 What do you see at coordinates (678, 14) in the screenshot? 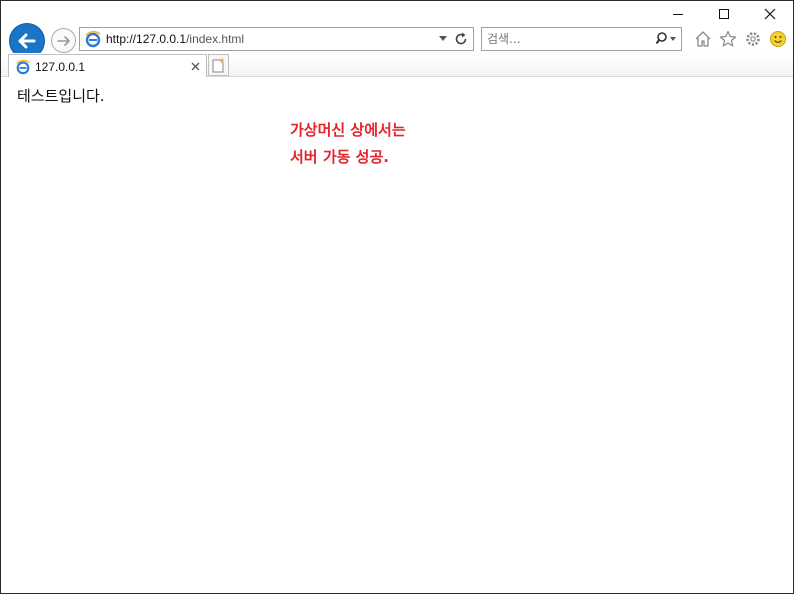
I see `minimize-icon` at bounding box center [678, 14].